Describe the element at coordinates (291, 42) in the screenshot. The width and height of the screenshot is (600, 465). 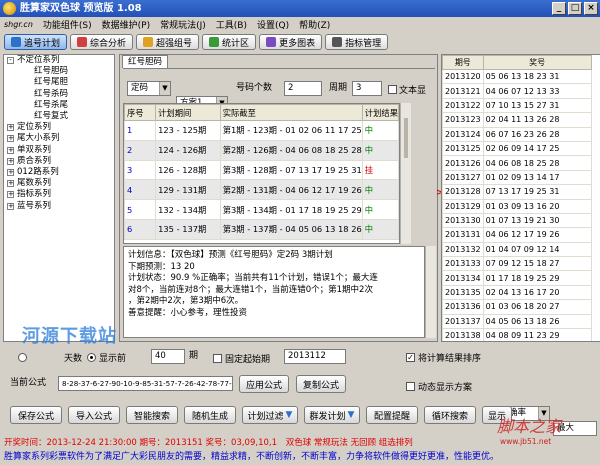
I see `tool-more-charts: 更多图表` at that location.